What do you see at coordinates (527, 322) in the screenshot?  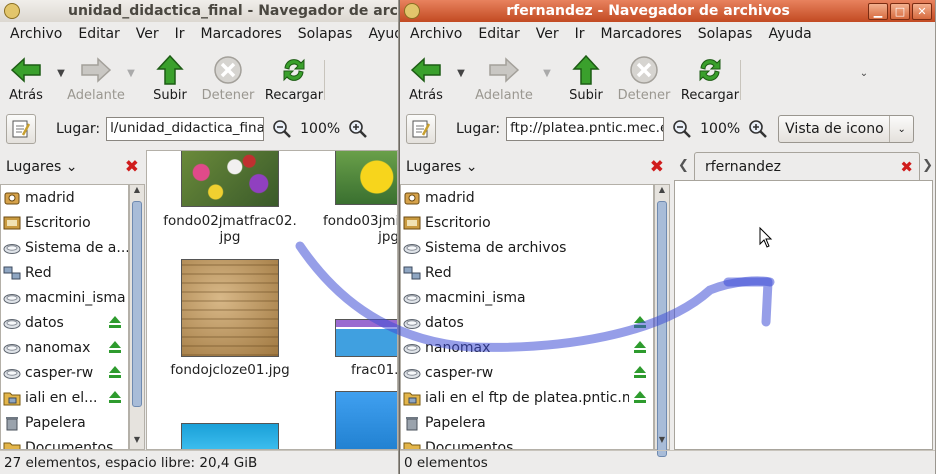 I see `sidebar-item-datos: datos` at bounding box center [527, 322].